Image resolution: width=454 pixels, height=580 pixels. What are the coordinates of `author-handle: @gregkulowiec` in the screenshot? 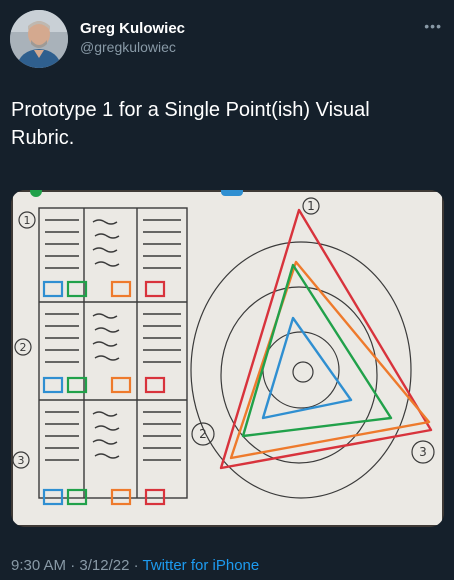 It's located at (132, 47).